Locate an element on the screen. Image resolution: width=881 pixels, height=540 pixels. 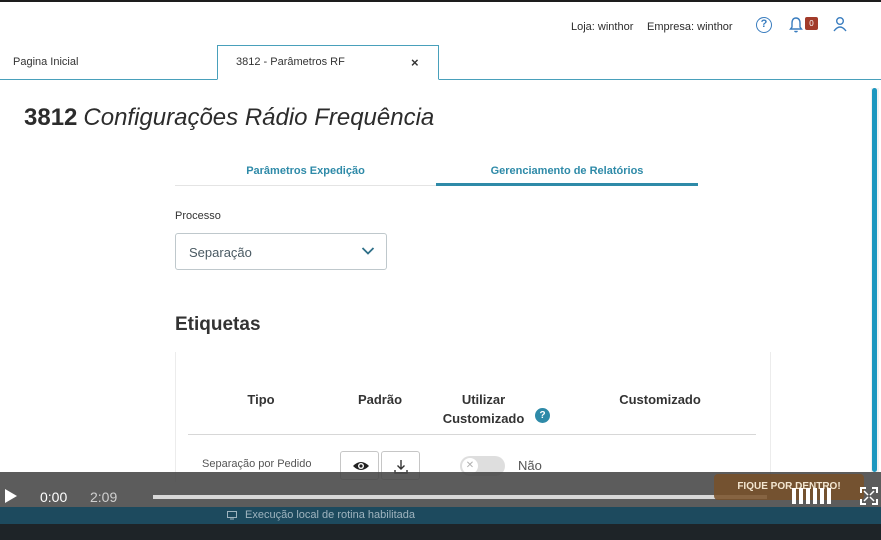
tab-bar: Pagina Inicial 3812 - Parâmetros RF × is located at coordinates (440, 62).